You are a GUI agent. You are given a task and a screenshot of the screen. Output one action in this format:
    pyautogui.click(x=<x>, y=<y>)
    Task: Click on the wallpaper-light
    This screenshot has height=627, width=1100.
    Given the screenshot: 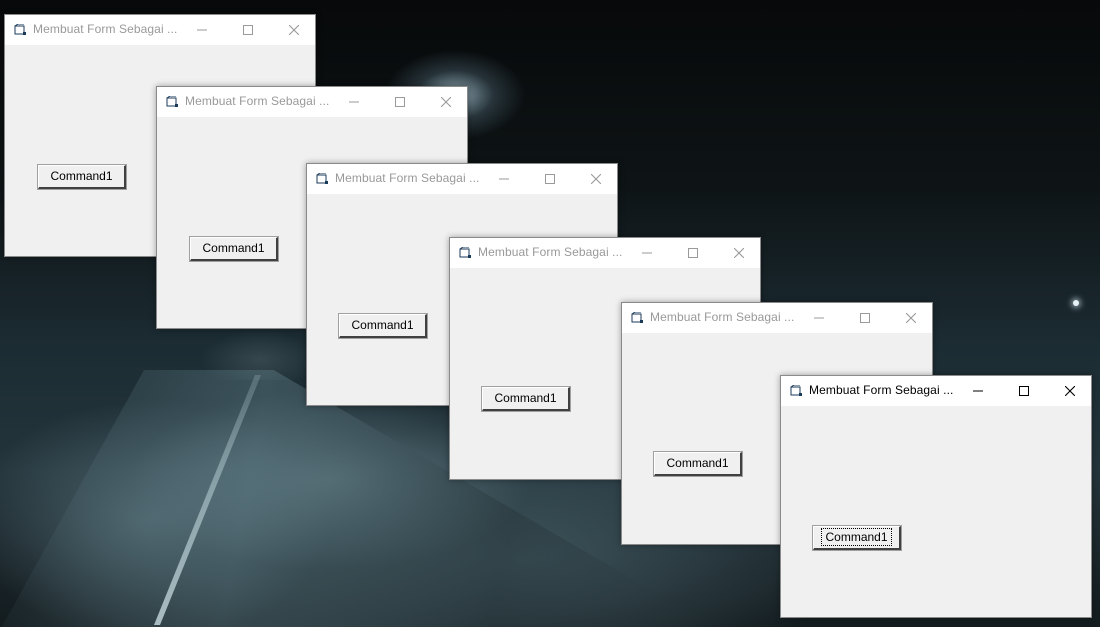 What is the action you would take?
    pyautogui.click(x=1076, y=303)
    